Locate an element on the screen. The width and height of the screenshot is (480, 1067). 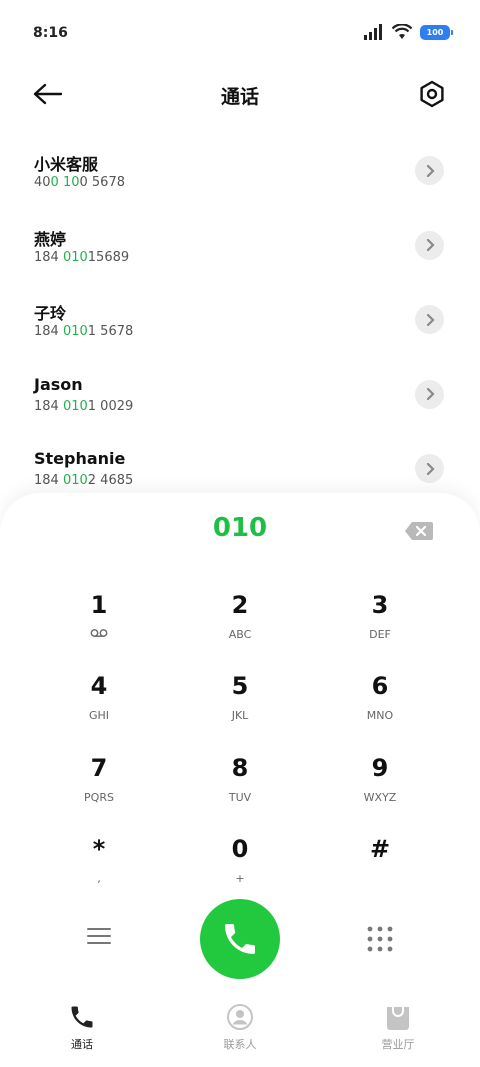
key-3: 3 DEF is located at coordinates (380, 623).